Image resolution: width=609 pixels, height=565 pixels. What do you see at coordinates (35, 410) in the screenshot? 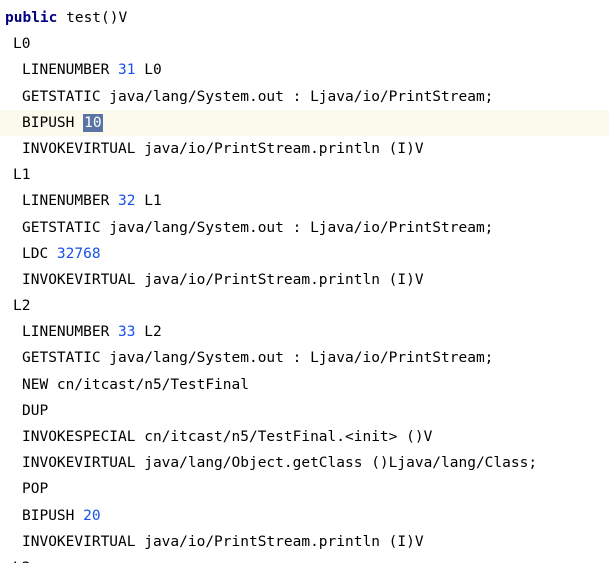
I see `opcode-text: DUP` at bounding box center [35, 410].